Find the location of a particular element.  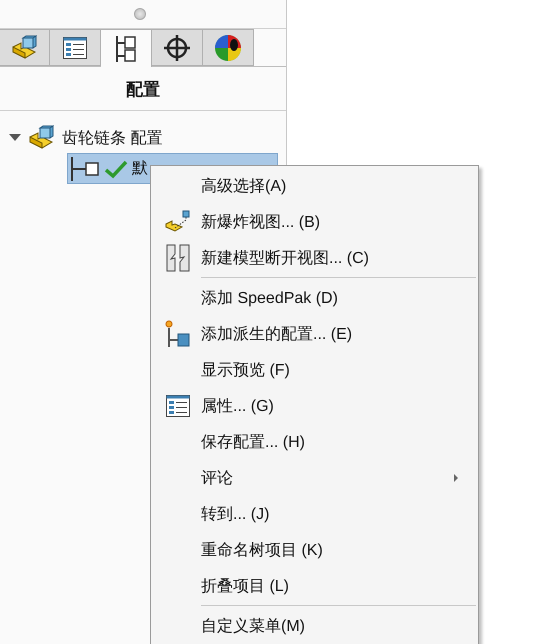

panel-title: 配置 is located at coordinates (143, 89).